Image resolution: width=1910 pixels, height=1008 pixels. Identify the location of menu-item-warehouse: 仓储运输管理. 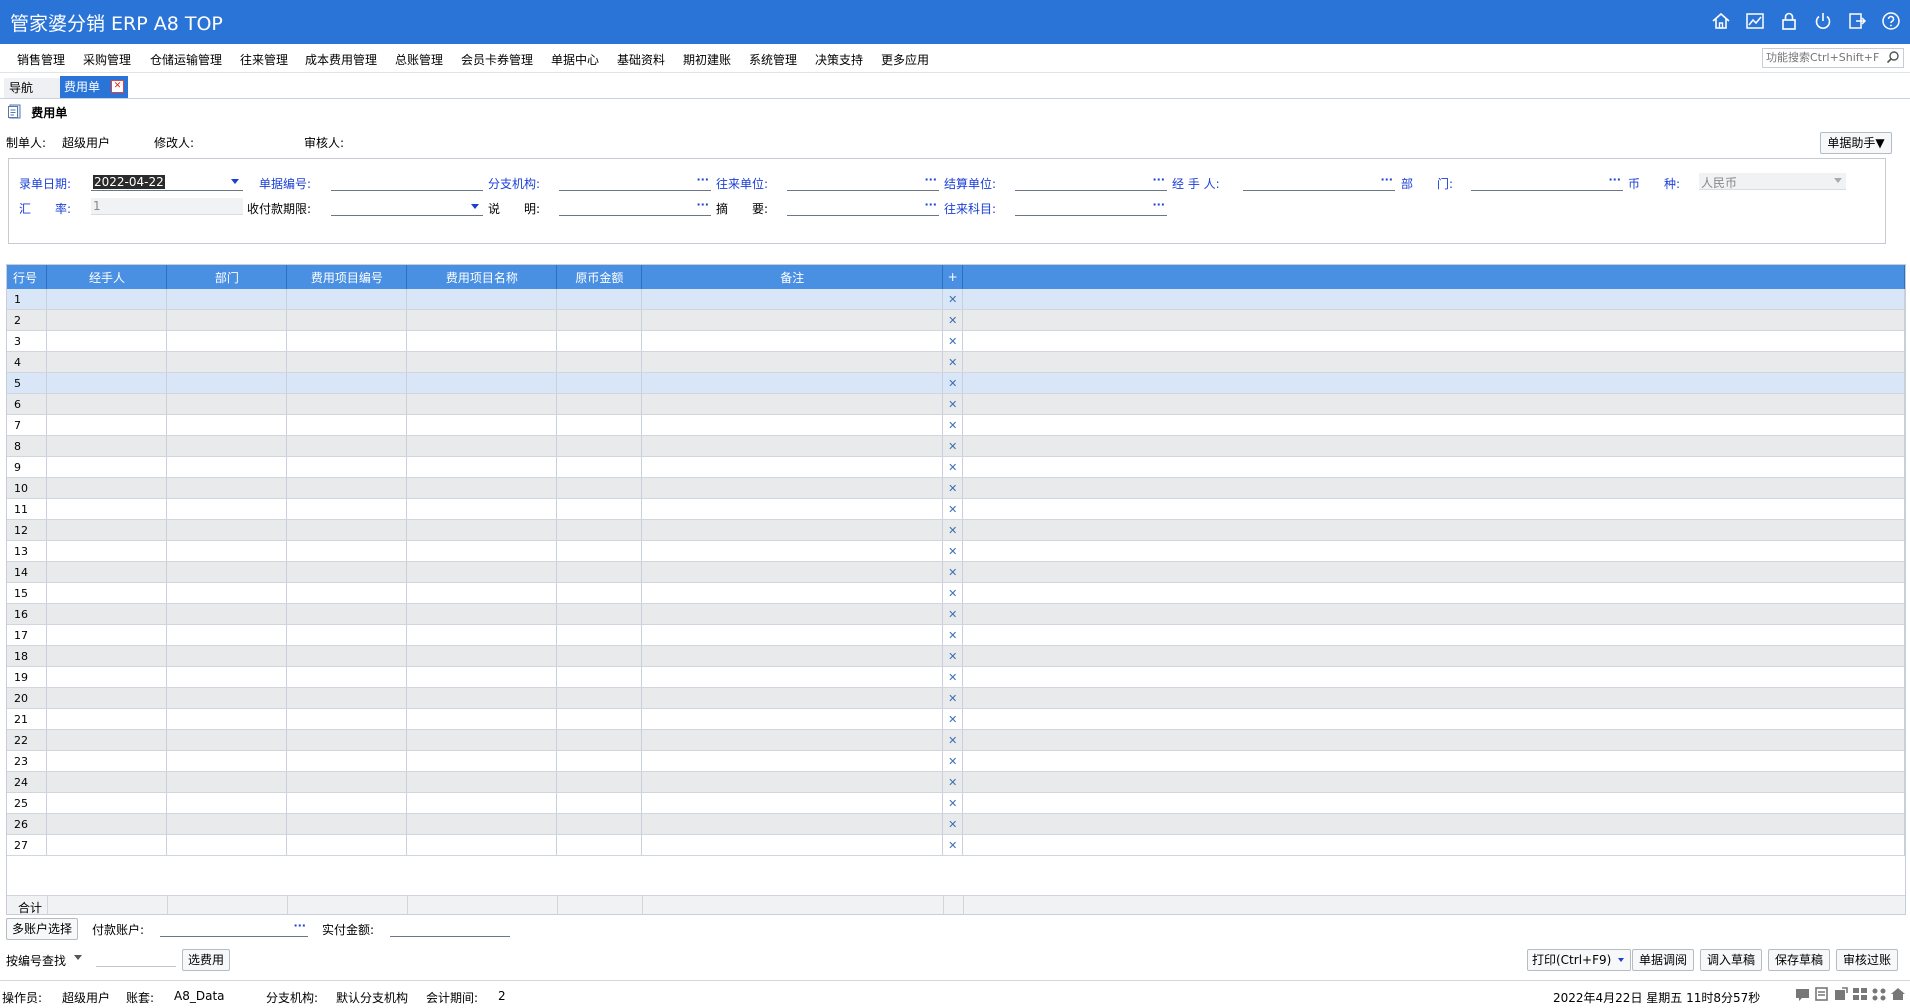
(186, 59).